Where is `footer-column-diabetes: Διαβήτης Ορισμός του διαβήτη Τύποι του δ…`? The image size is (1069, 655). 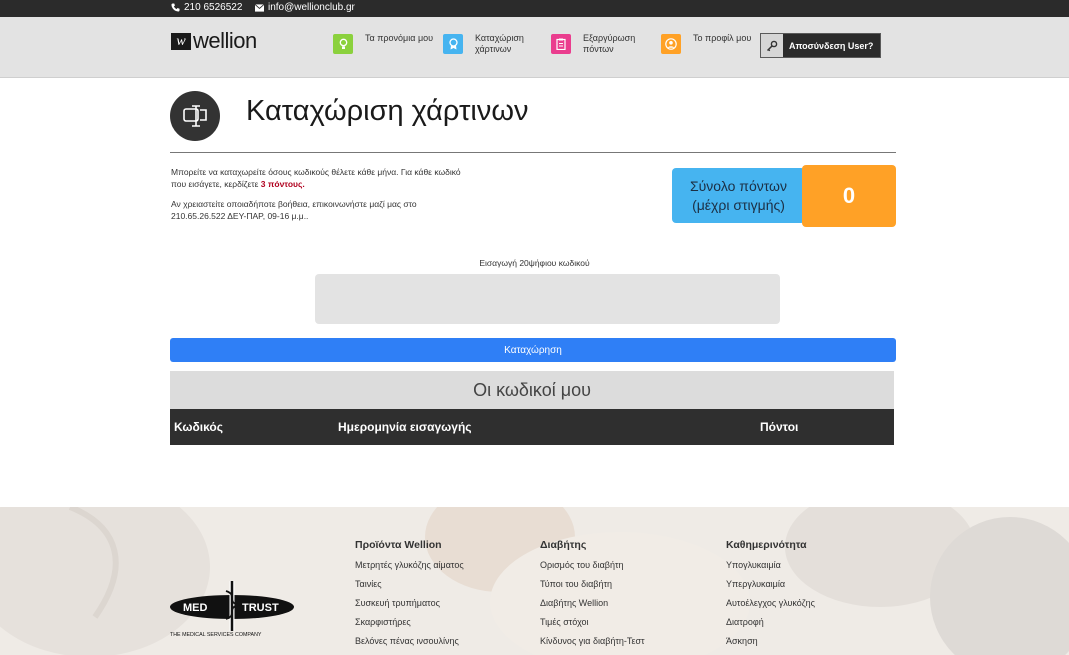 footer-column-diabetes: Διαβήτης Ορισμός του διαβήτη Τύποι του δ… is located at coordinates (592, 597).